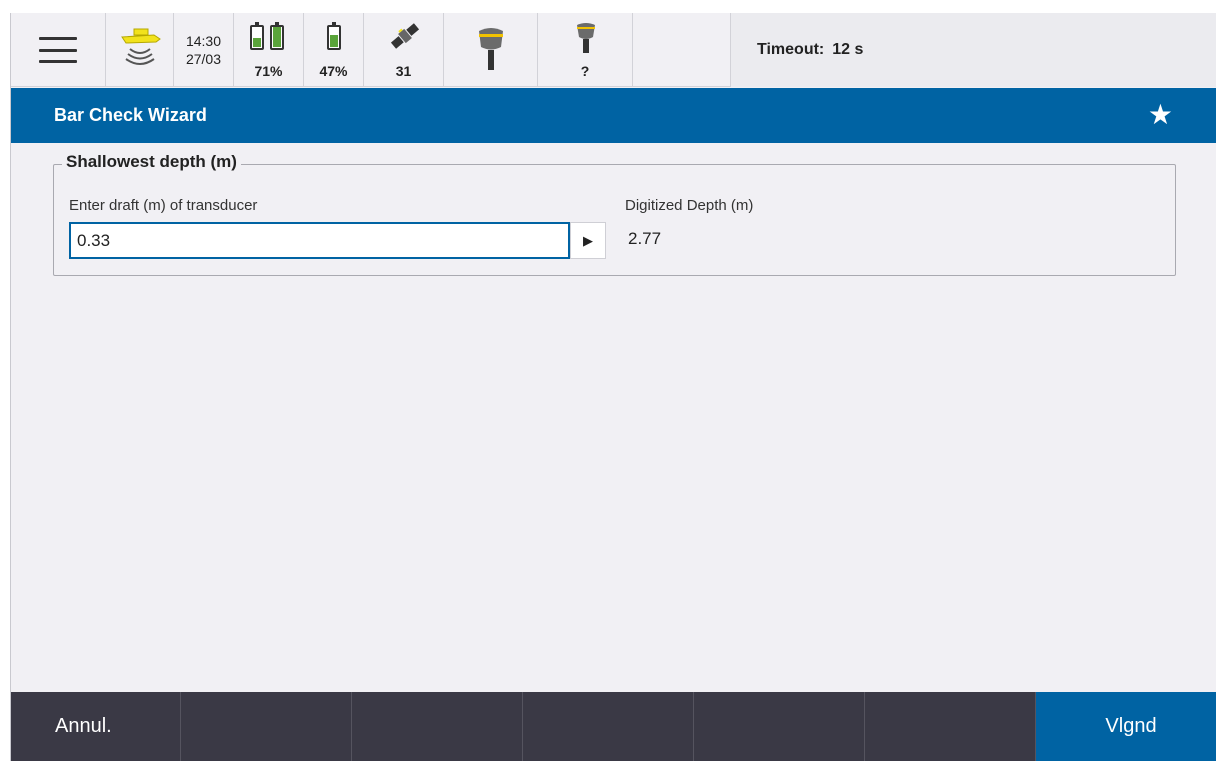 The image size is (1216, 761). I want to click on receiver-2-status: ?, so click(585, 50).